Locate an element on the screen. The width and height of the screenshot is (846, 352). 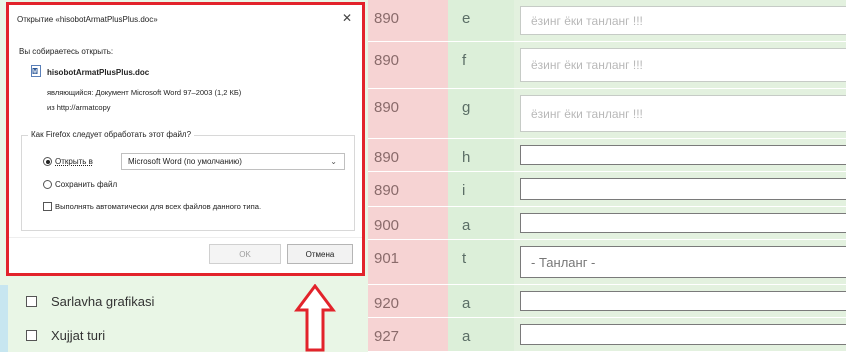
tag-cell: 901 is located at coordinates (408, 262).